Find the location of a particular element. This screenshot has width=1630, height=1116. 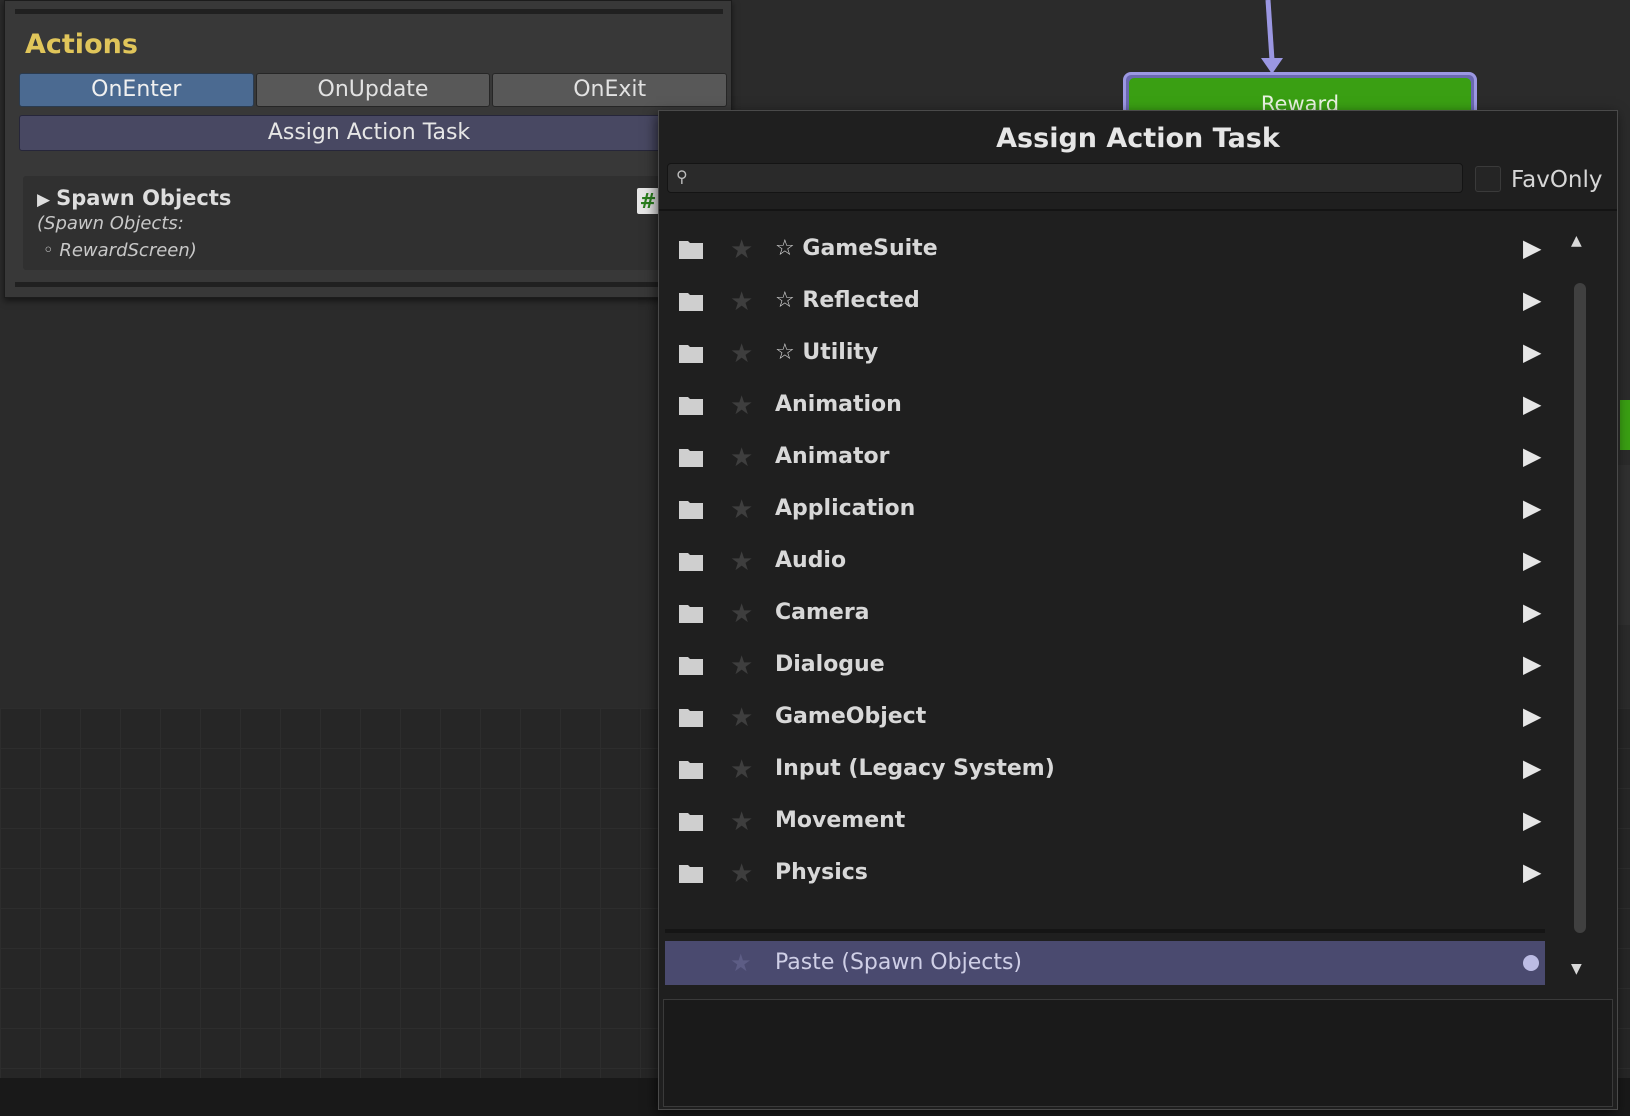

paste-item: ★ Paste (Spawn Objects) is located at coordinates (1105, 963).